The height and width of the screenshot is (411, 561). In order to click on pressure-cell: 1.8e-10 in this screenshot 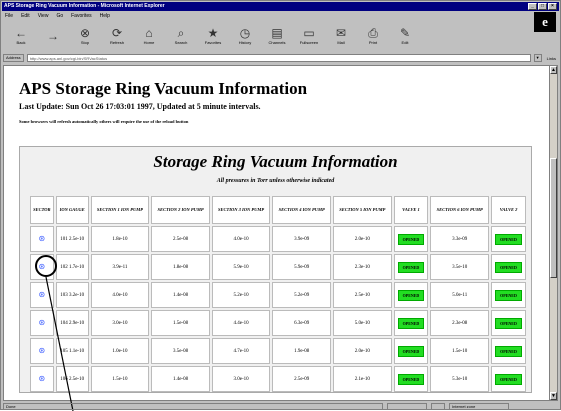, I will do `click(120, 239)`.